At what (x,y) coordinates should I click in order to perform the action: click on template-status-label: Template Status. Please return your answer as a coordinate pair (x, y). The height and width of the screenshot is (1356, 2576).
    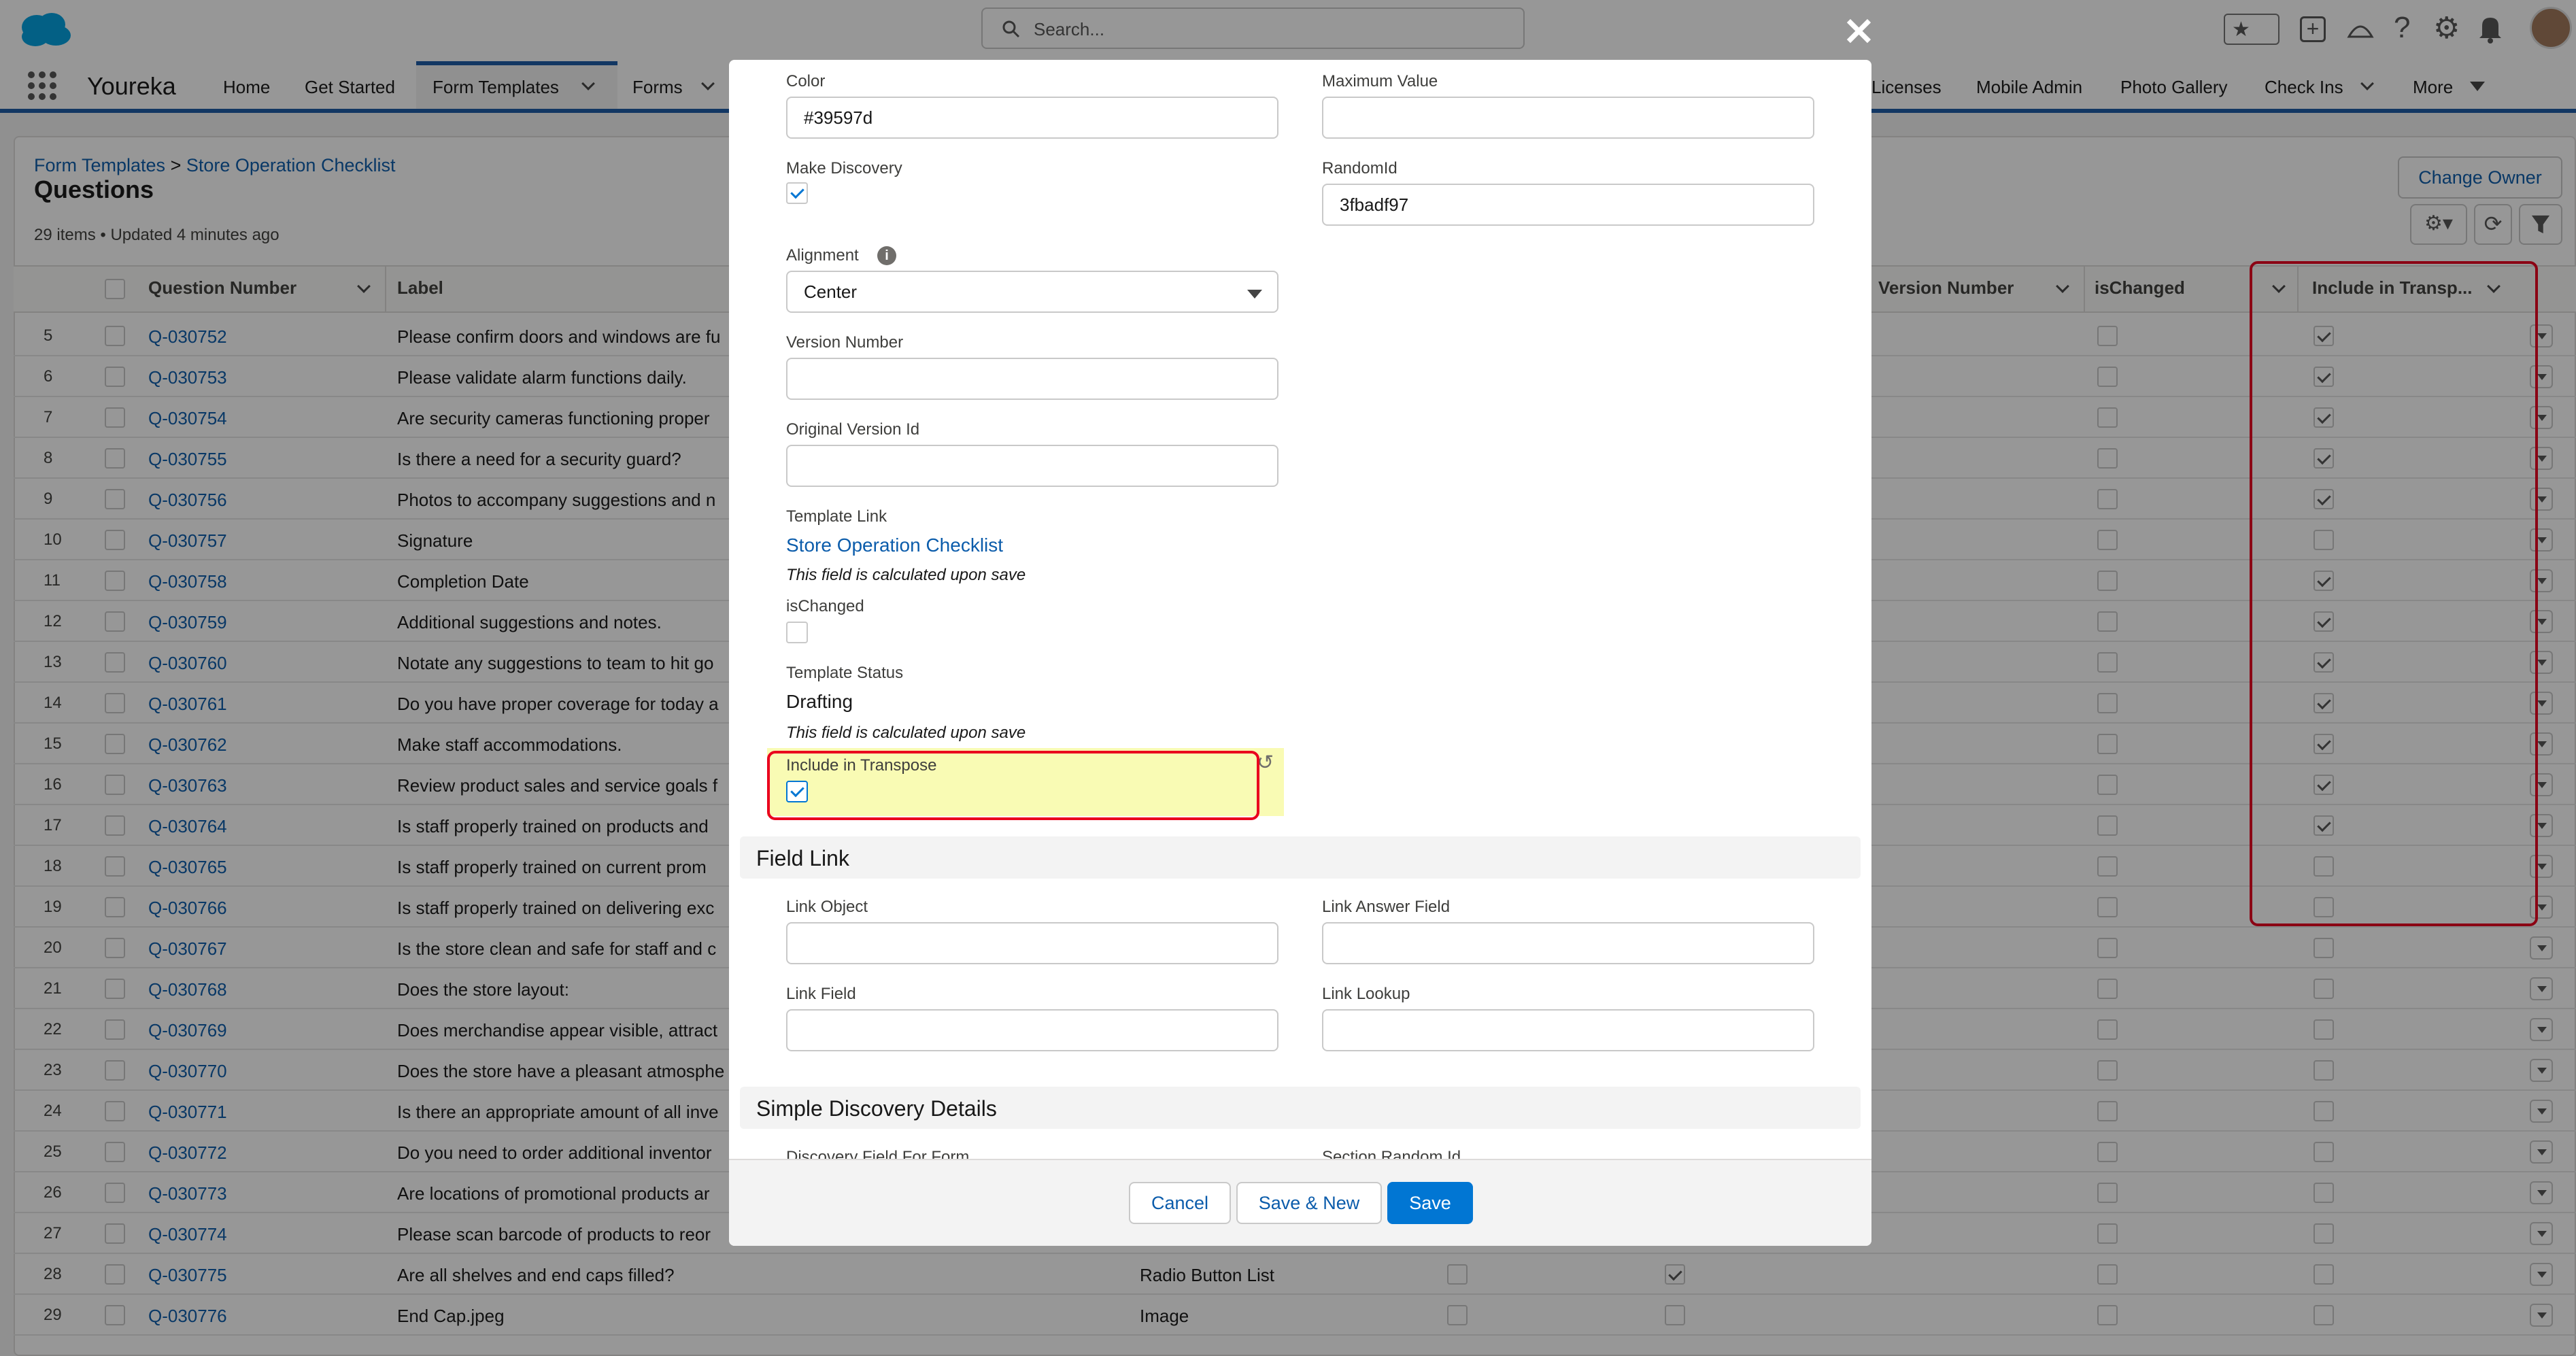
    Looking at the image, I should click on (845, 673).